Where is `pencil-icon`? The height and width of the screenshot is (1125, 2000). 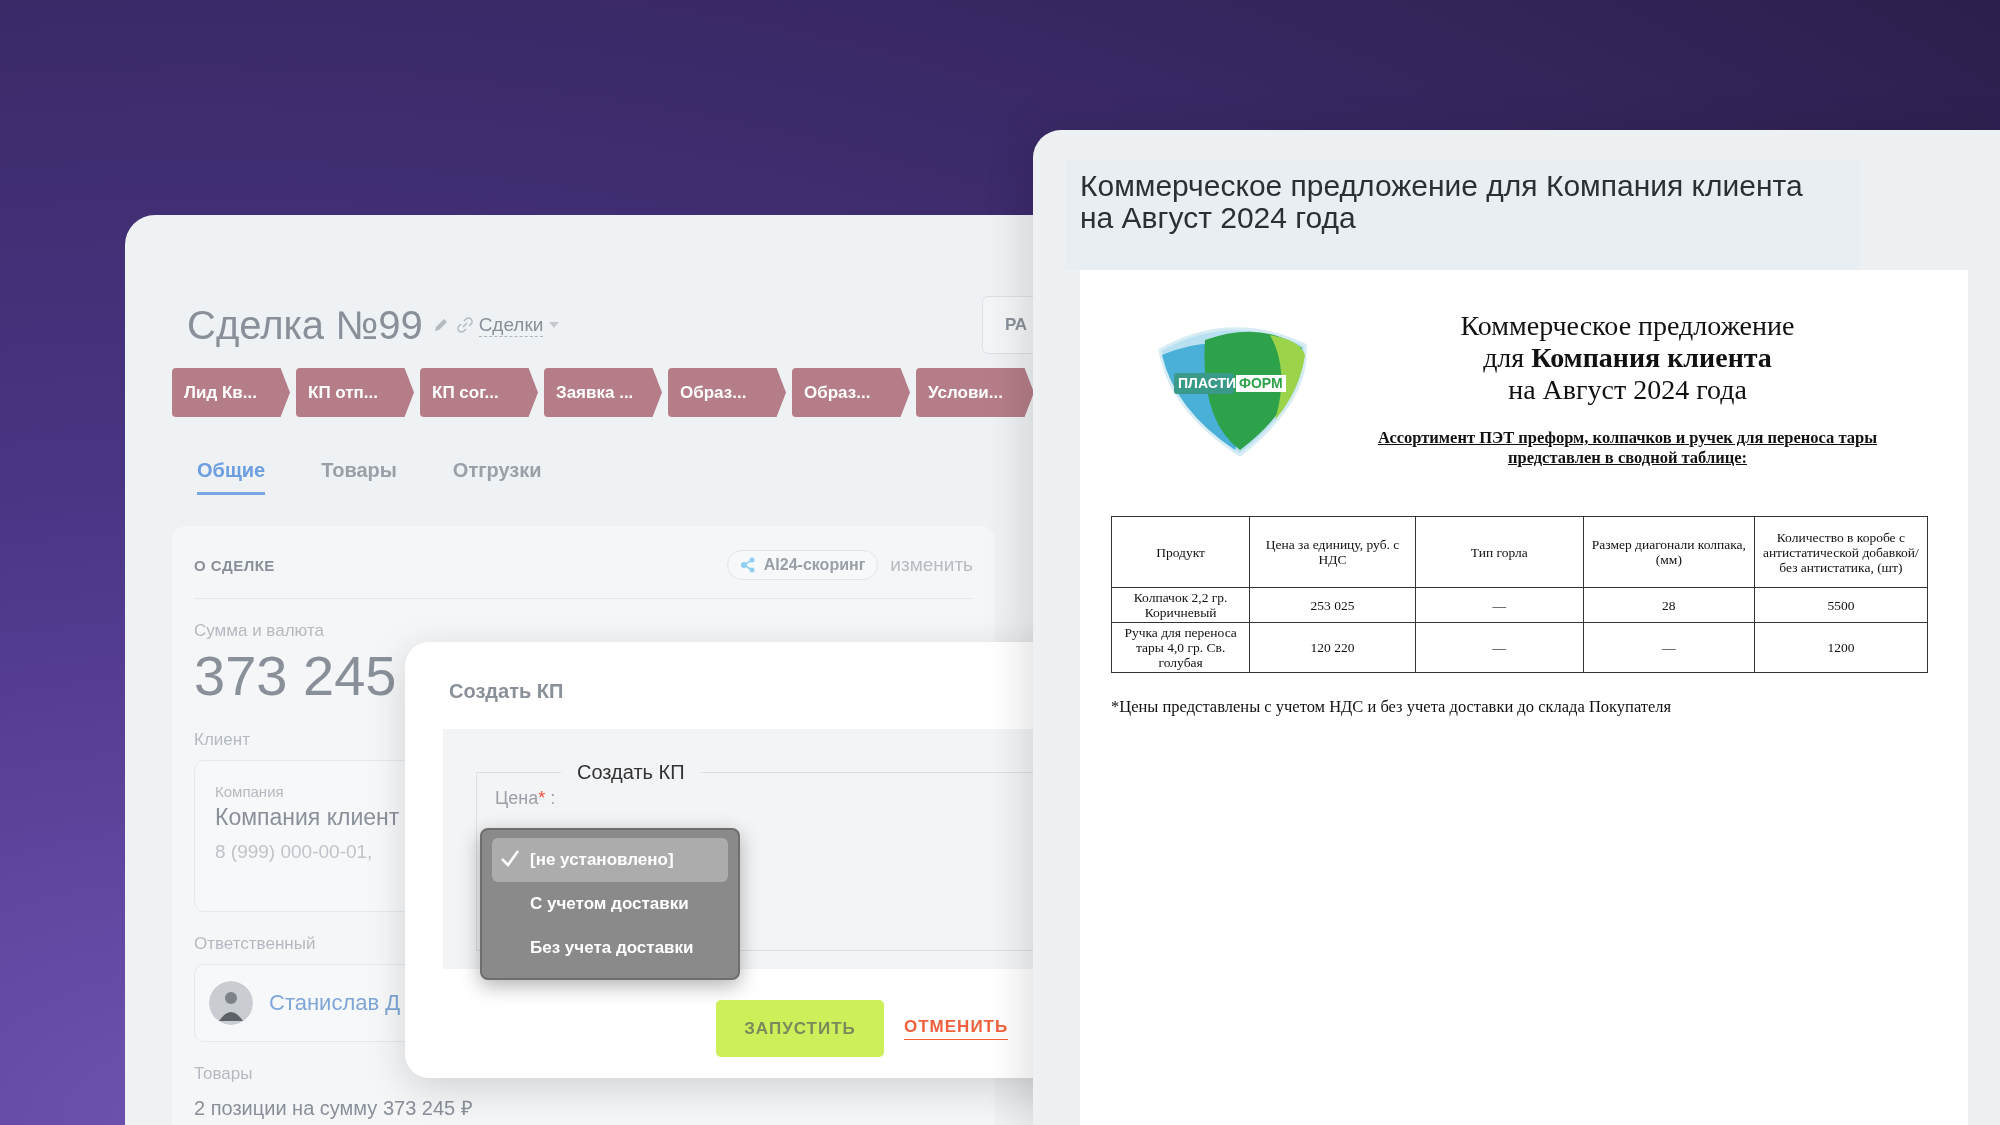
pencil-icon is located at coordinates (440, 325).